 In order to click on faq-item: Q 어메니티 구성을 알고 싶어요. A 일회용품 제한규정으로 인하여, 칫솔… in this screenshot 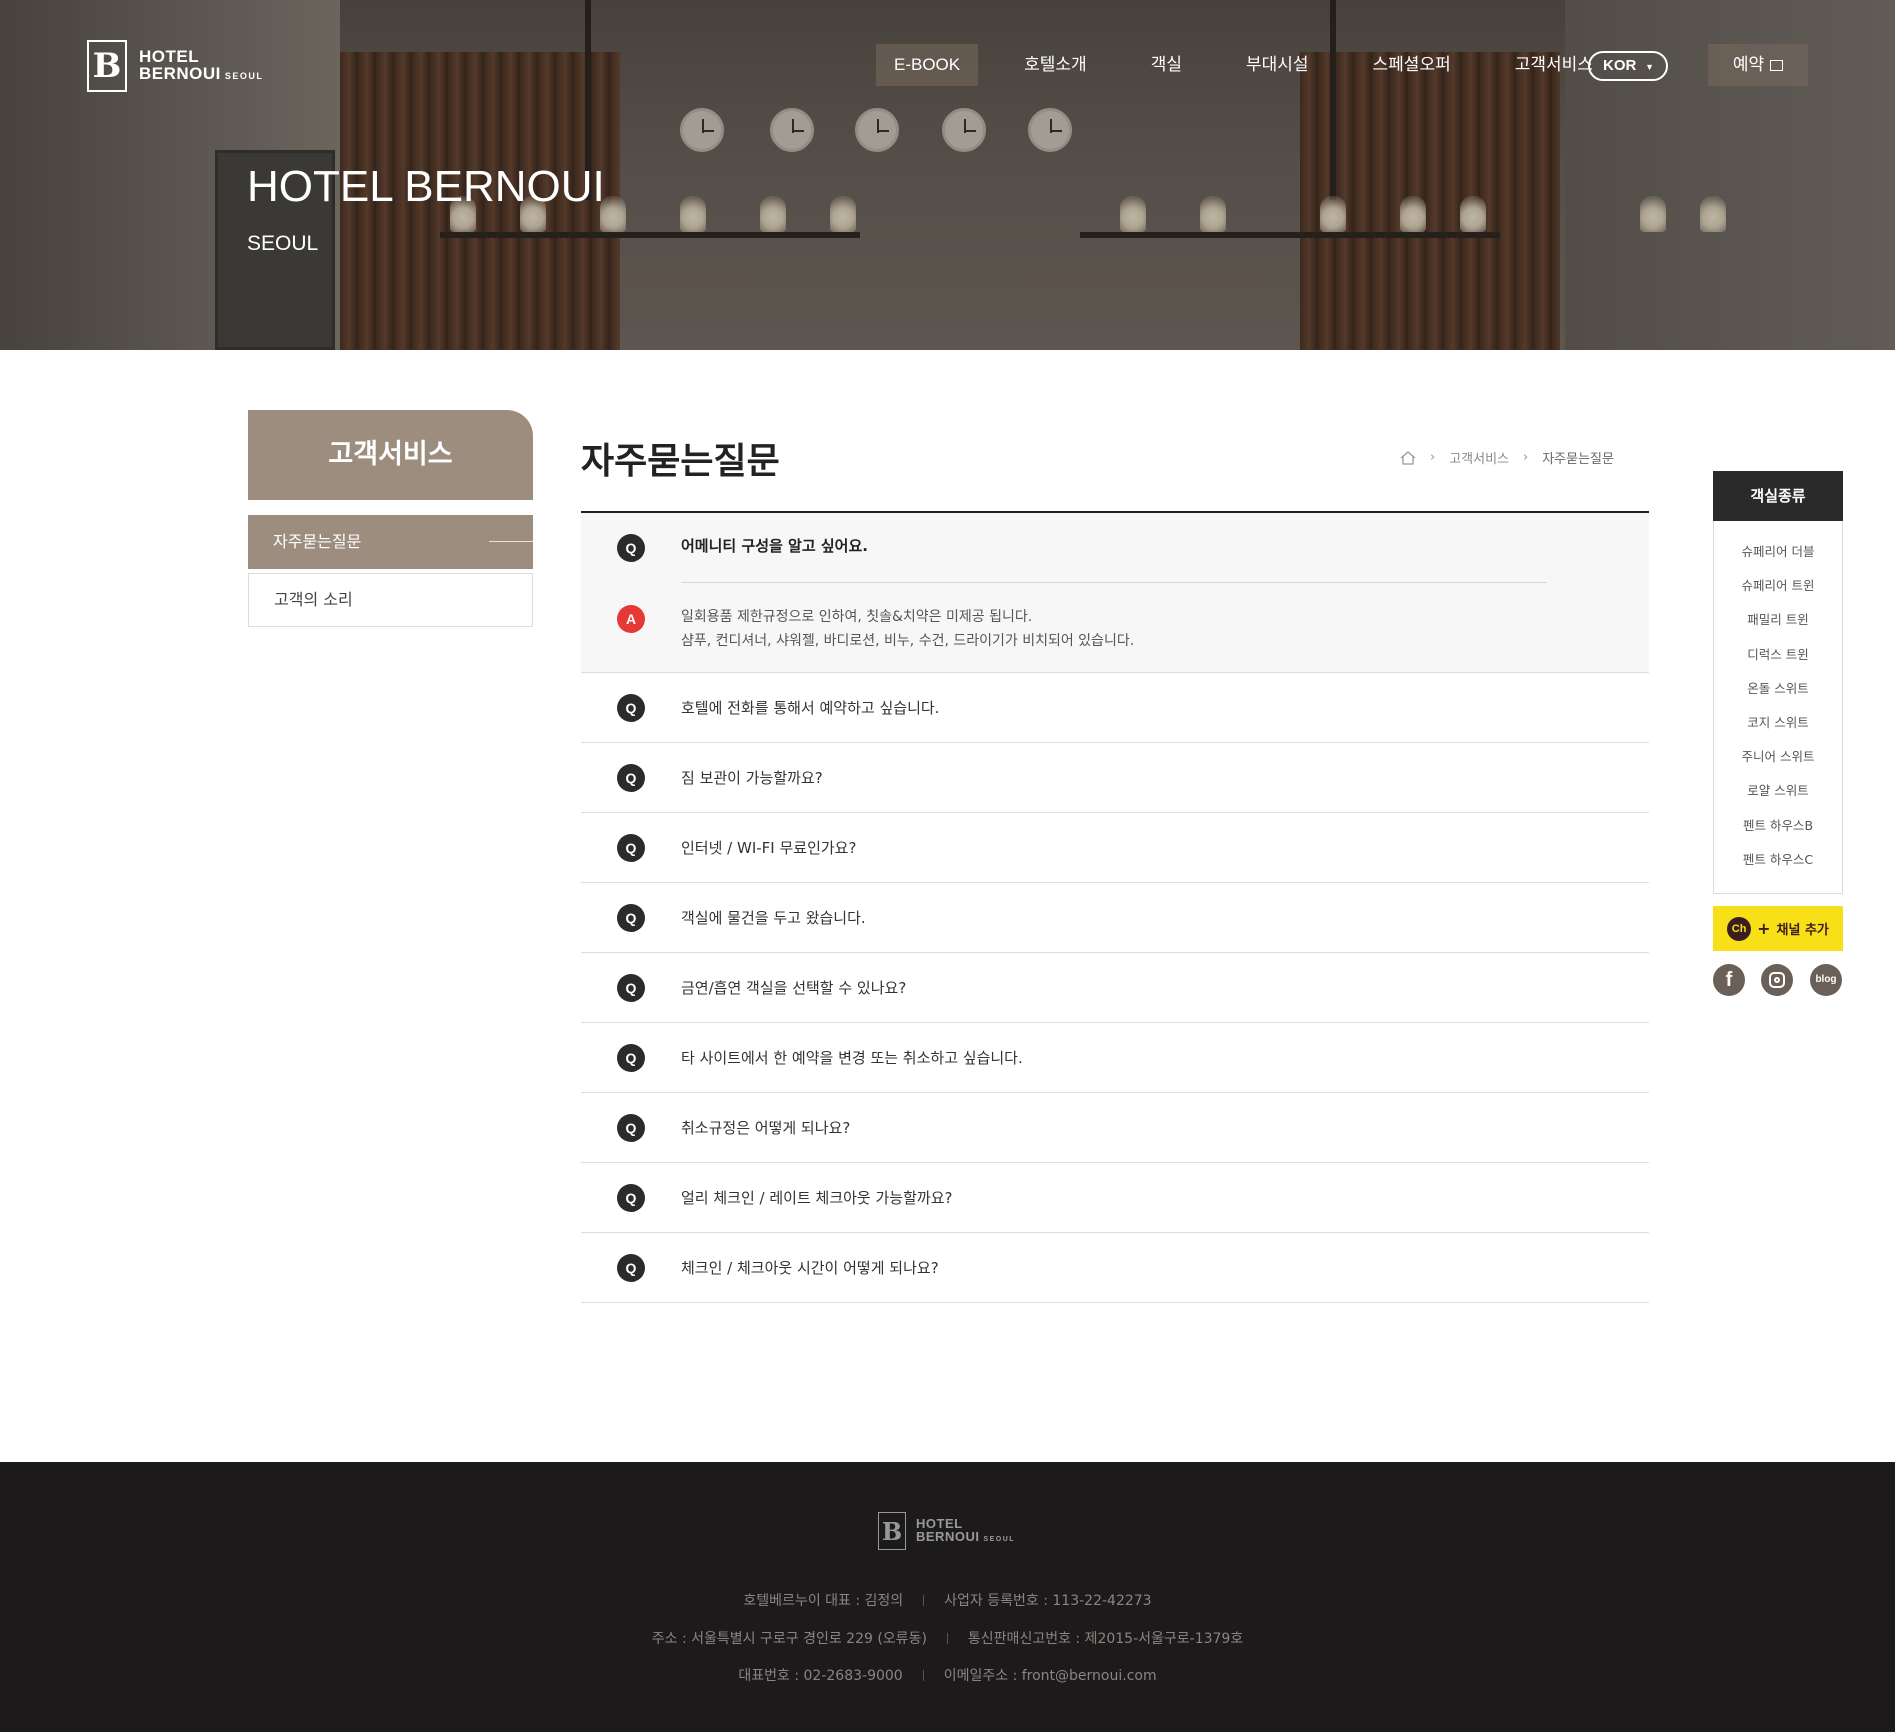, I will do `click(1115, 593)`.